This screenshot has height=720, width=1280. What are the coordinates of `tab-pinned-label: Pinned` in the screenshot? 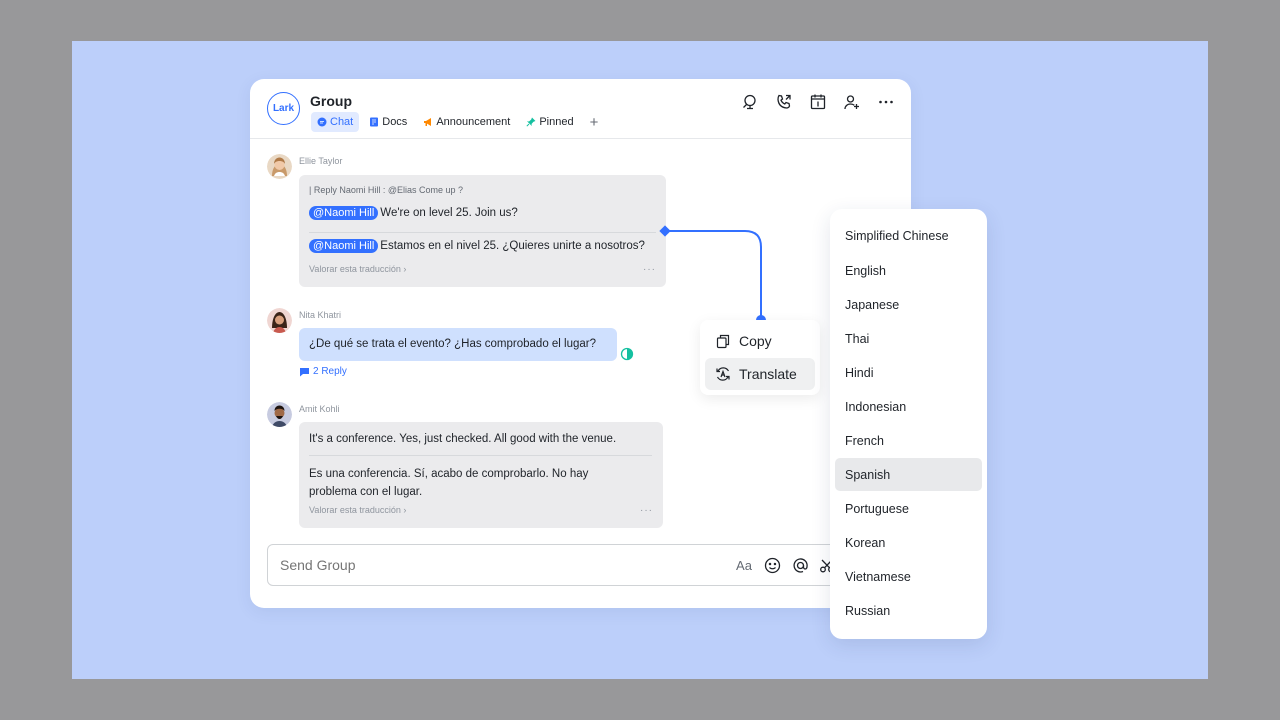 It's located at (556, 122).